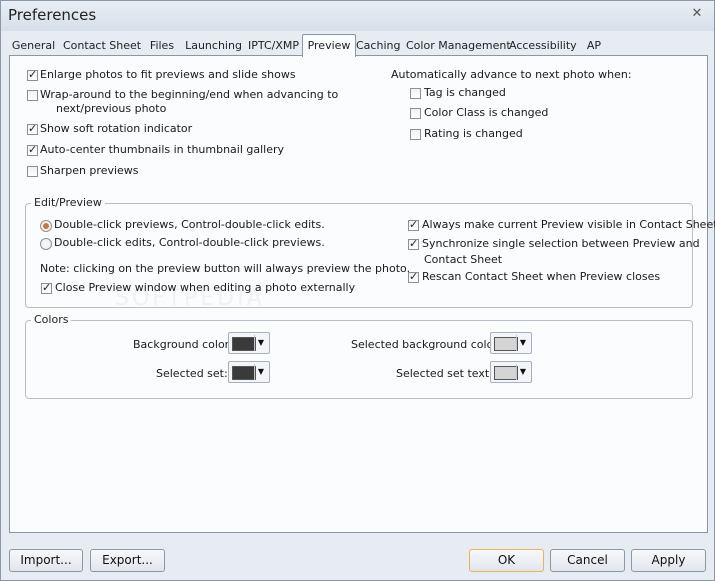 The width and height of the screenshot is (715, 581). What do you see at coordinates (244, 344) in the screenshot?
I see `background-color-swatch` at bounding box center [244, 344].